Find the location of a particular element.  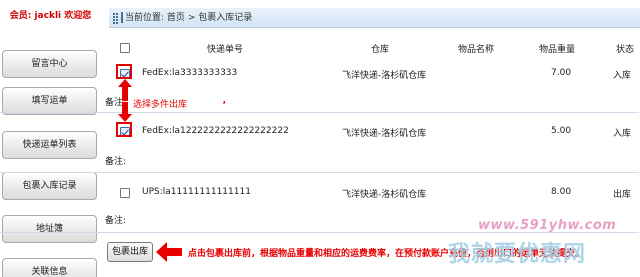

breadcrumb-text: 当前位置: 首页 > 包裹入库记录 is located at coordinates (188, 18).